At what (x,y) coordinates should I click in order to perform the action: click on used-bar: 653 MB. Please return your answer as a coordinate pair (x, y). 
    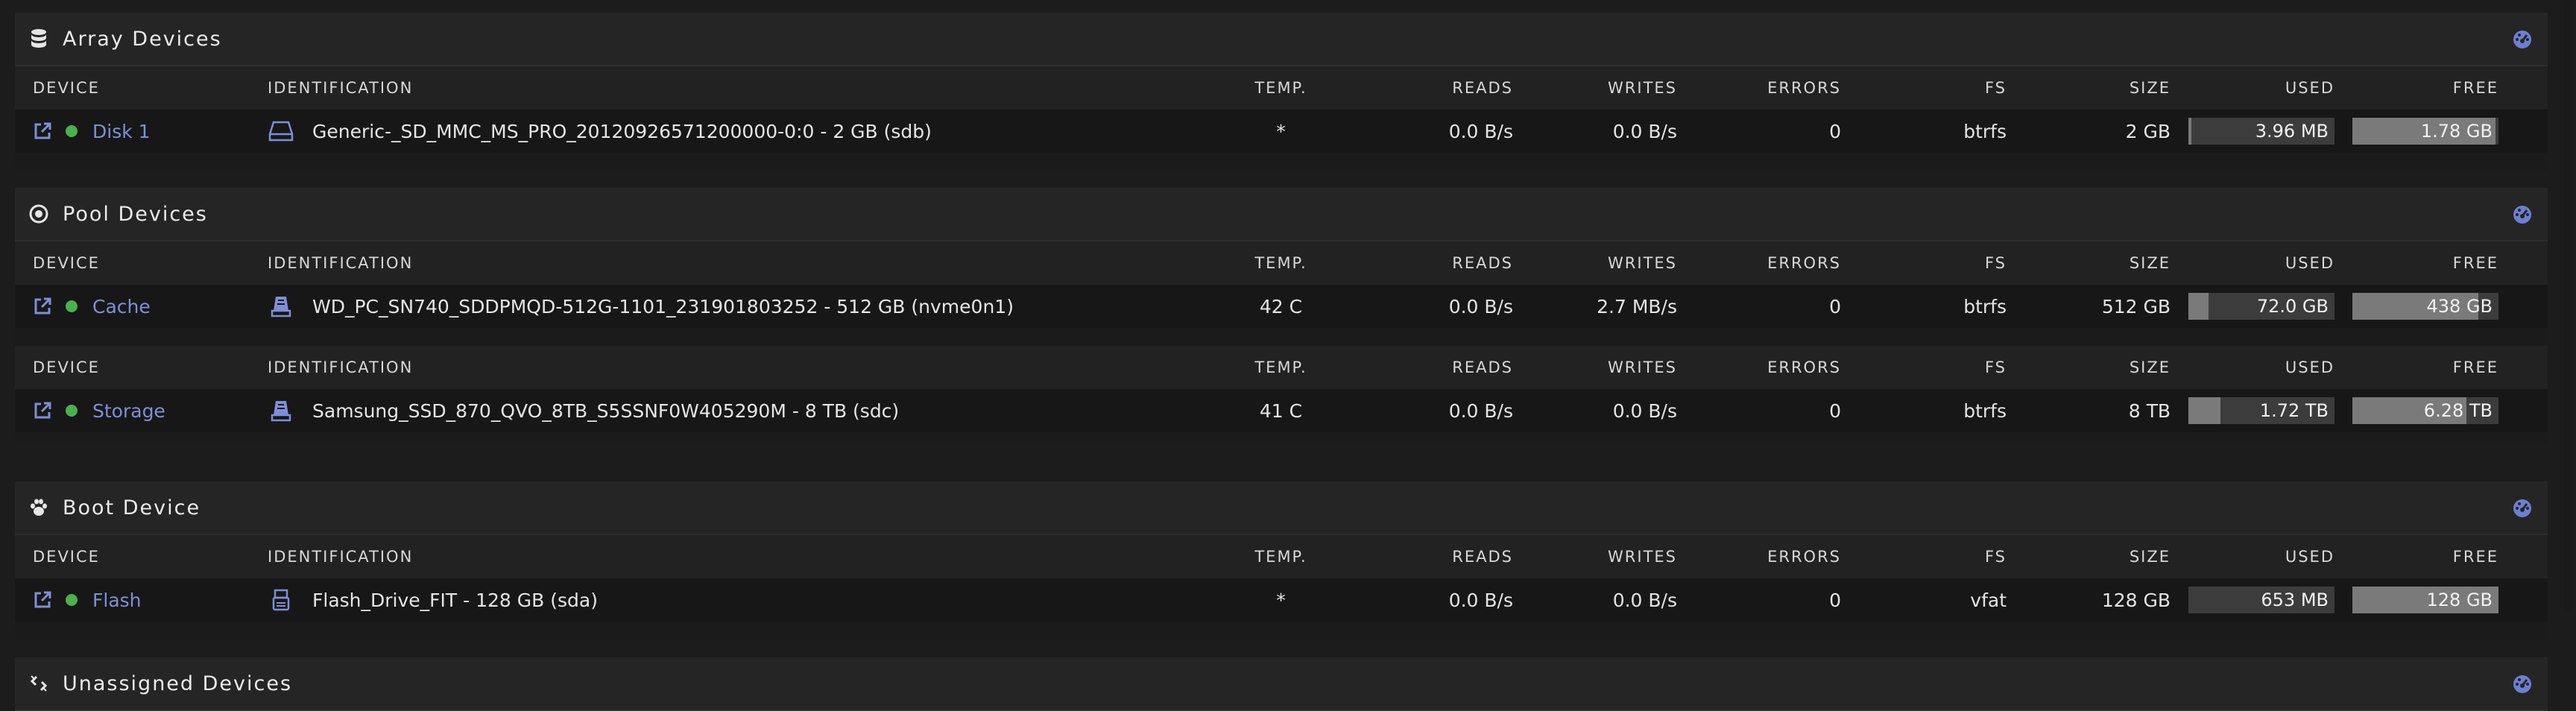
    Looking at the image, I should click on (2261, 600).